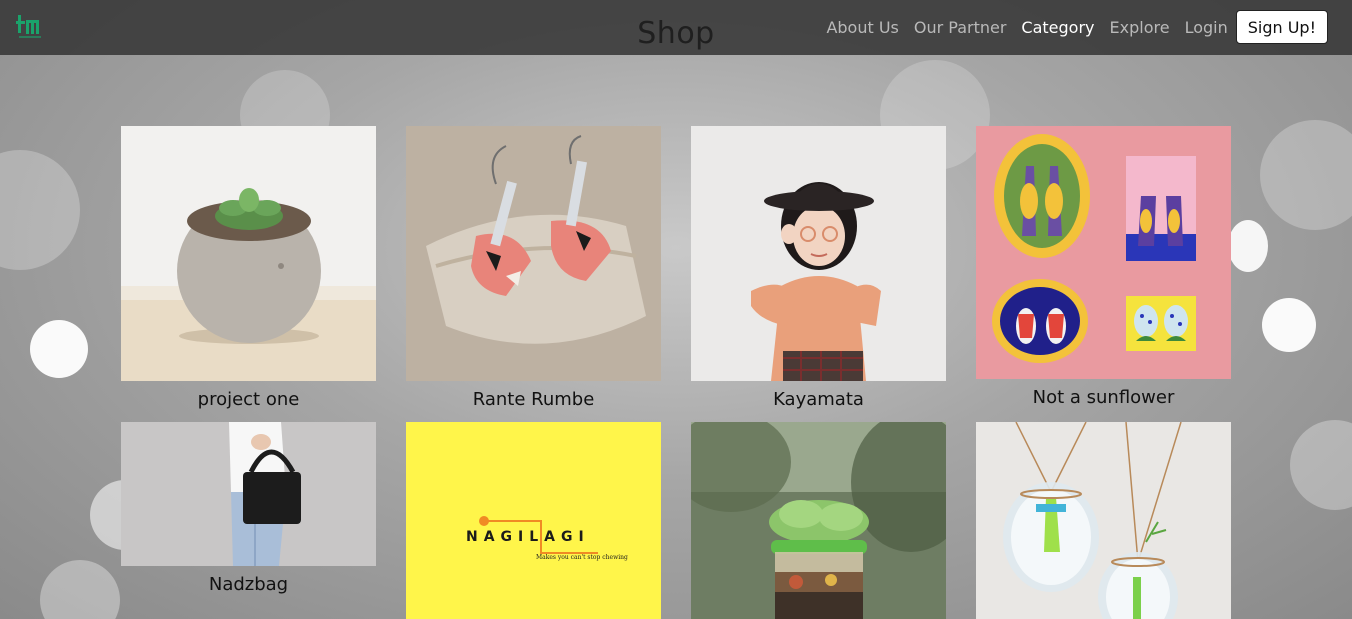 The image size is (1352, 619). I want to click on product-name: Kayamata, so click(818, 399).